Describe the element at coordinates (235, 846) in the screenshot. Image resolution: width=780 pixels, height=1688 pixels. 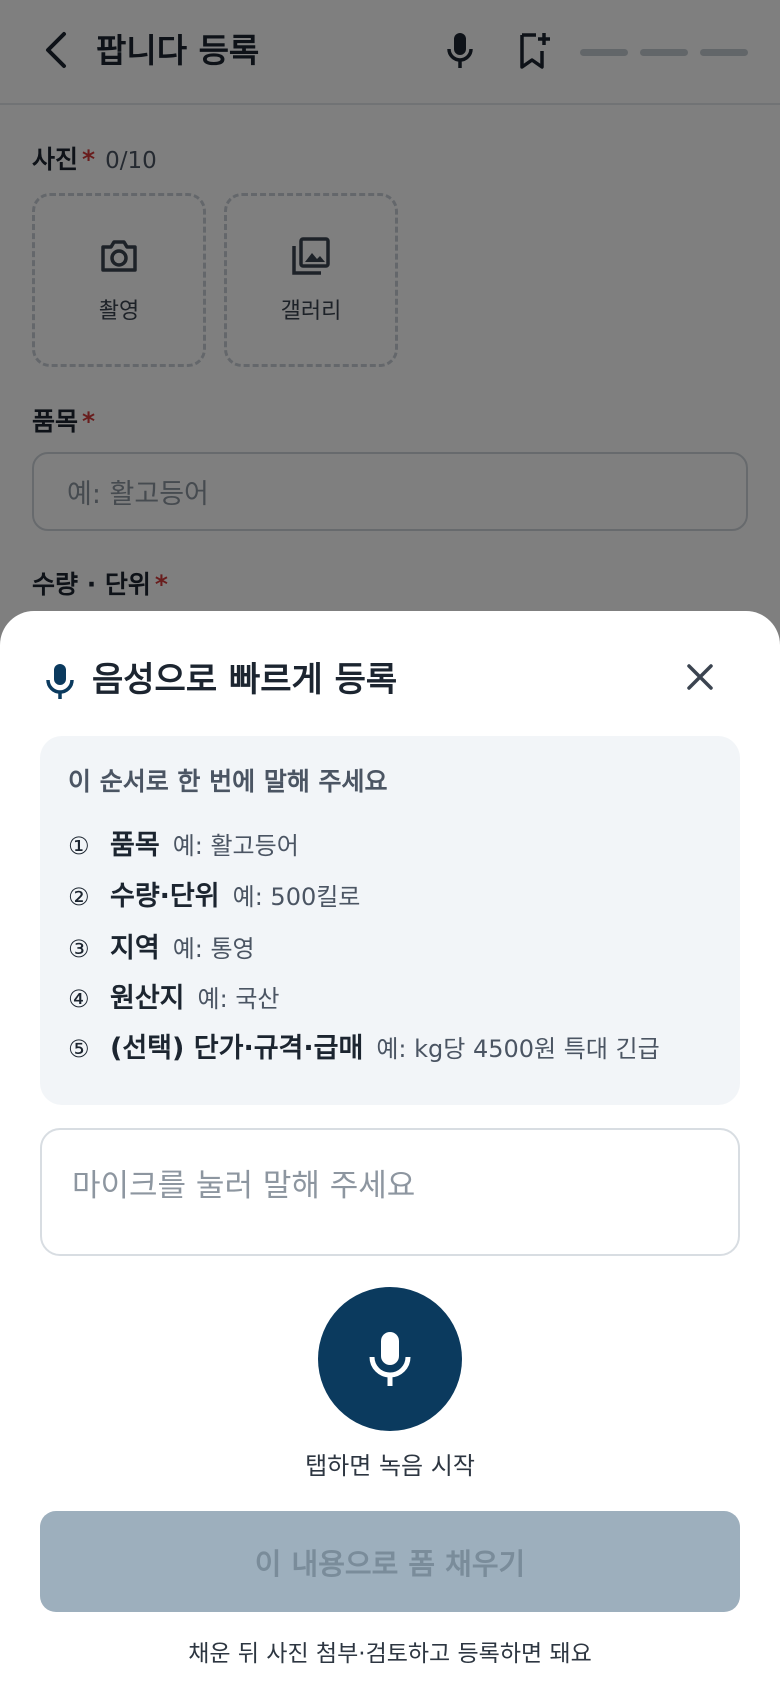
I see `step-example: 예: 활고등어` at that location.